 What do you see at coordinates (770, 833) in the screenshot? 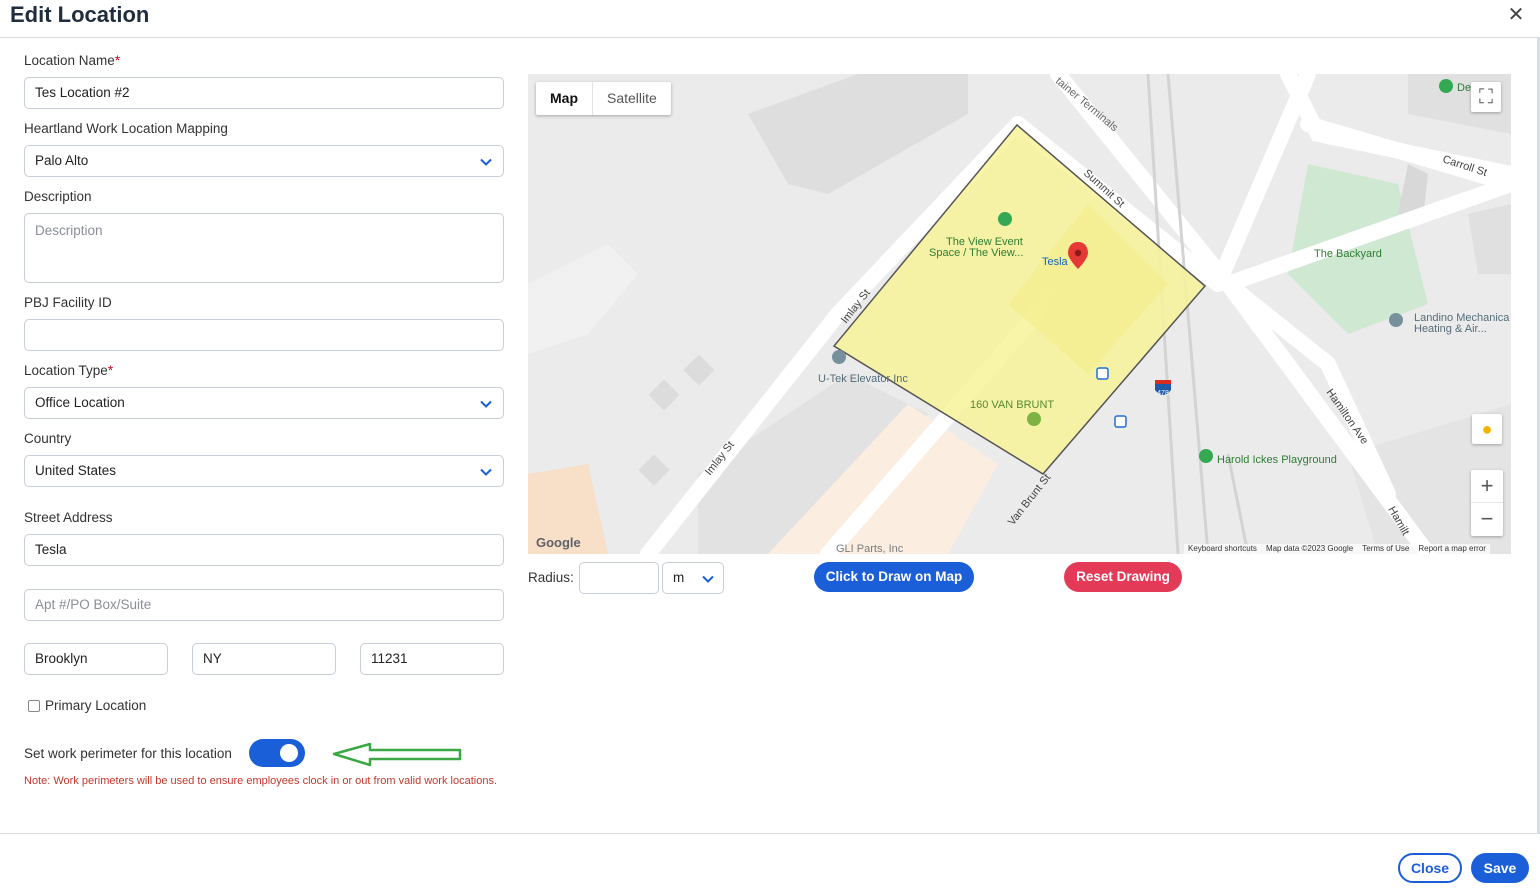
I see `dialog-footer-divider` at bounding box center [770, 833].